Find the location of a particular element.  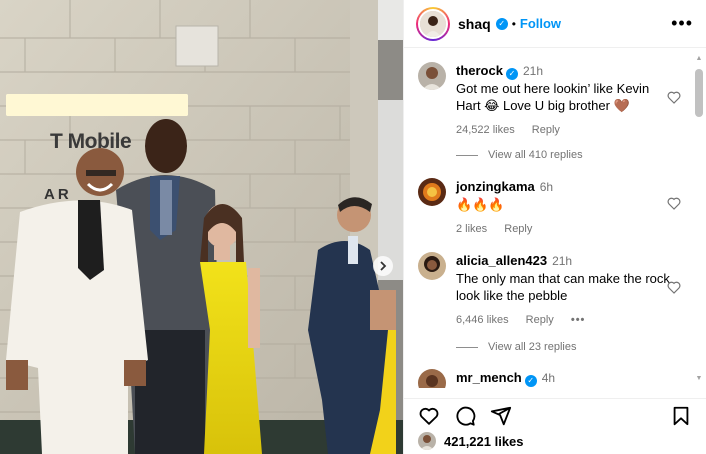

likes-summary: 421,221 likes is located at coordinates (471, 441).